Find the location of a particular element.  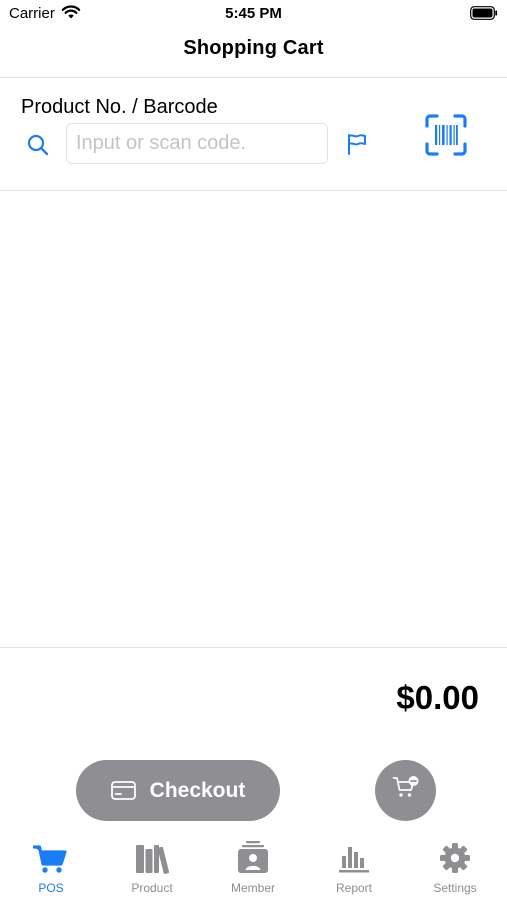

clock: 5:45 PM is located at coordinates (253, 13).